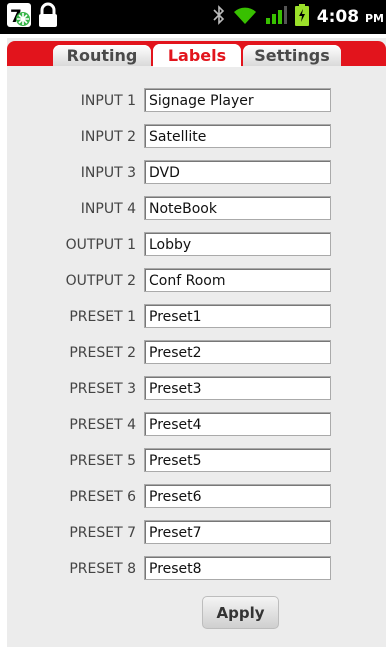 Image resolution: width=386 pixels, height=647 pixels. Describe the element at coordinates (237, 172) in the screenshot. I see `input-3-name-field: DVD` at that location.